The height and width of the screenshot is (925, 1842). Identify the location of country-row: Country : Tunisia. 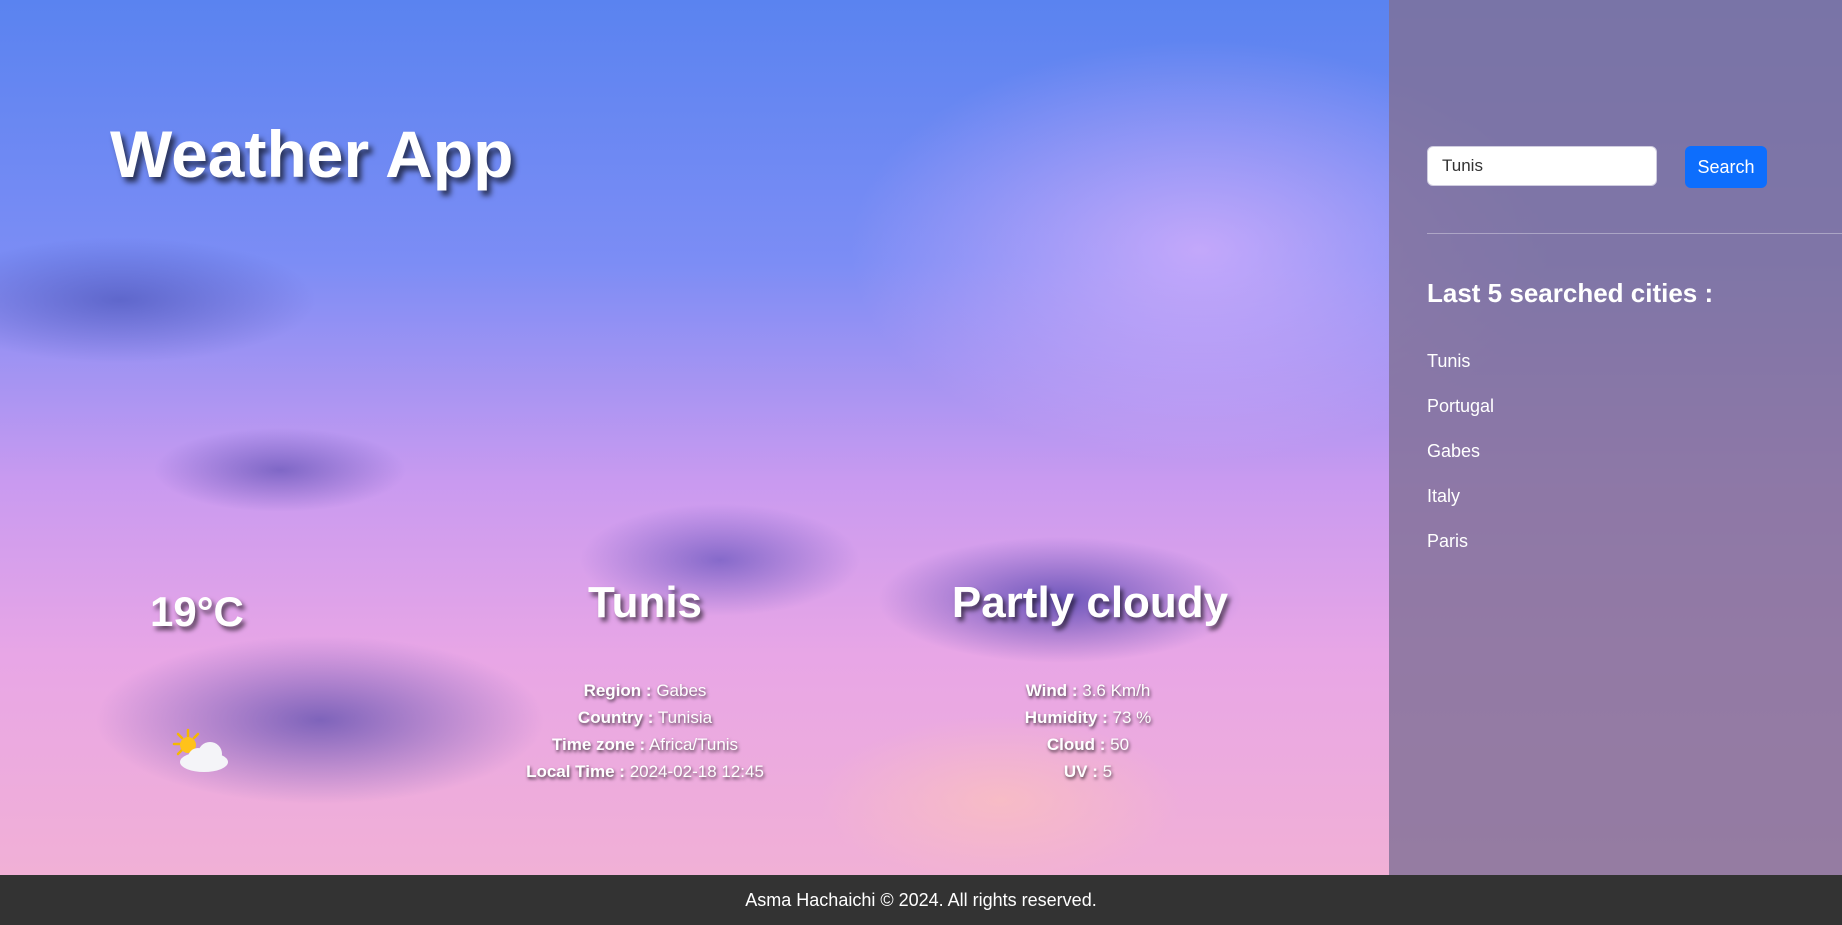
(645, 717).